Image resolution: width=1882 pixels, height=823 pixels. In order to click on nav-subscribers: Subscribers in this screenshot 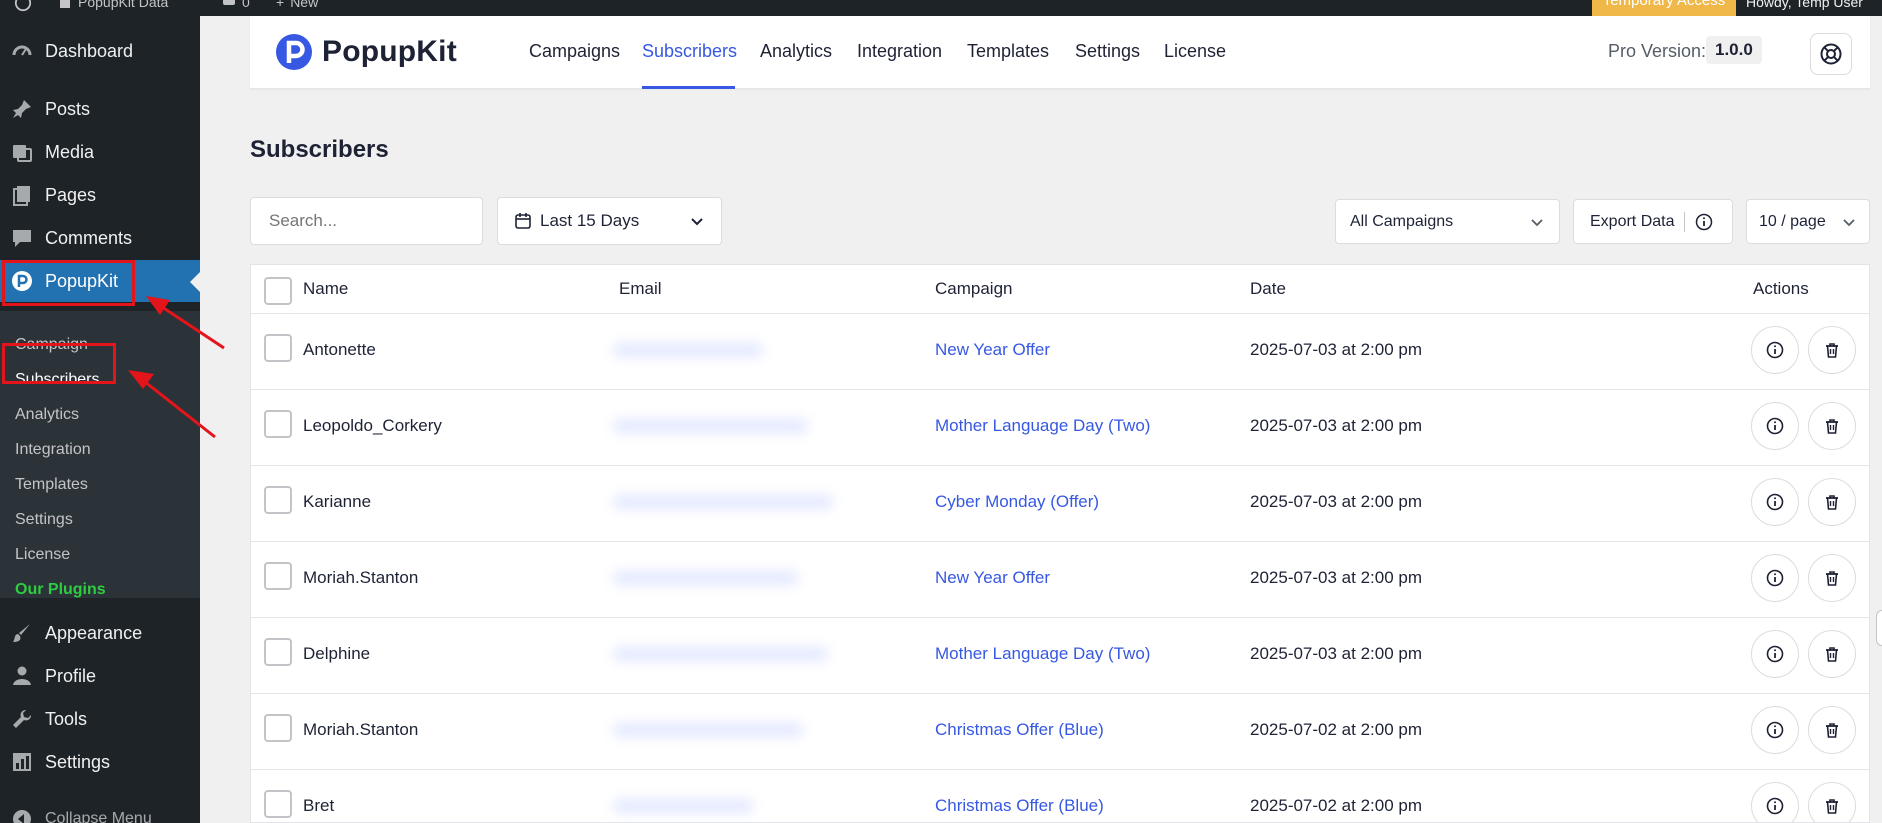, I will do `click(689, 51)`.